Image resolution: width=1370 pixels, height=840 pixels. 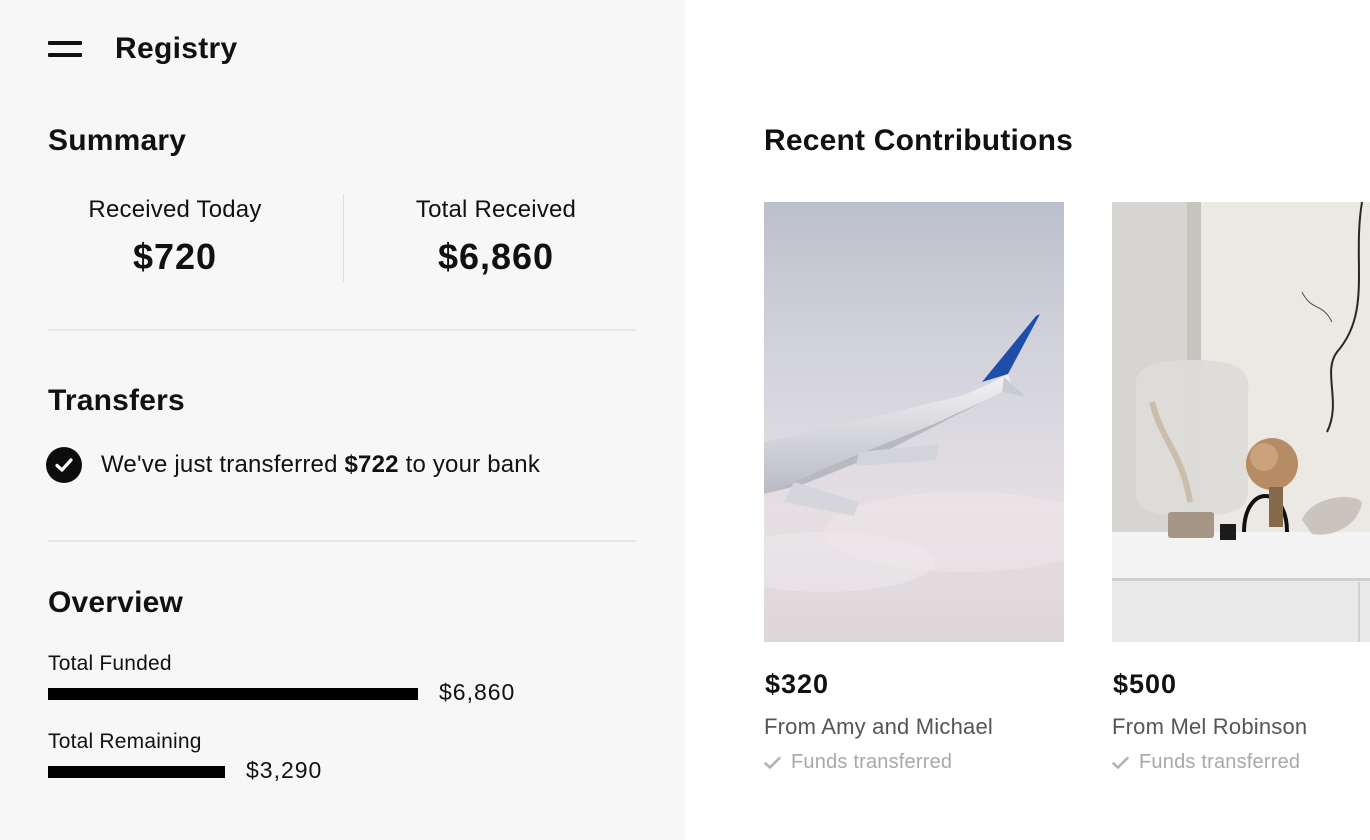 I want to click on overview-title: Overview, so click(x=116, y=602).